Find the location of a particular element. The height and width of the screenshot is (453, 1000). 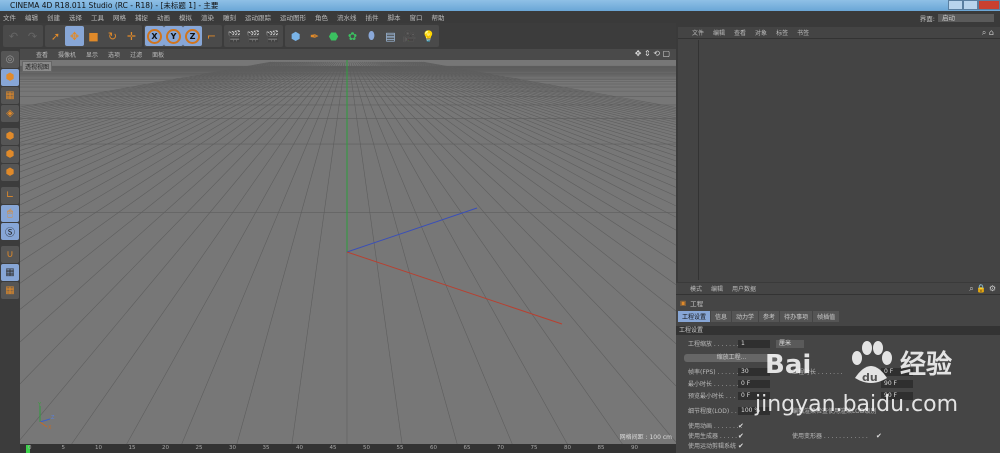

light-icon: 💡 is located at coordinates (428, 36).